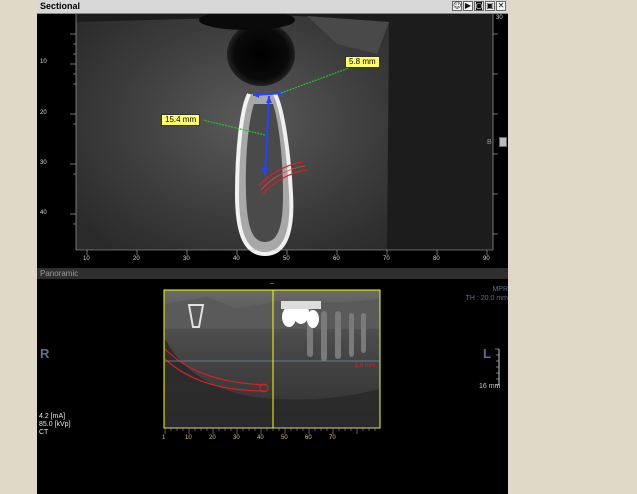 This screenshot has height=494, width=637. What do you see at coordinates (495, 134) in the screenshot?
I see `right-ruler-ticks` at bounding box center [495, 134].